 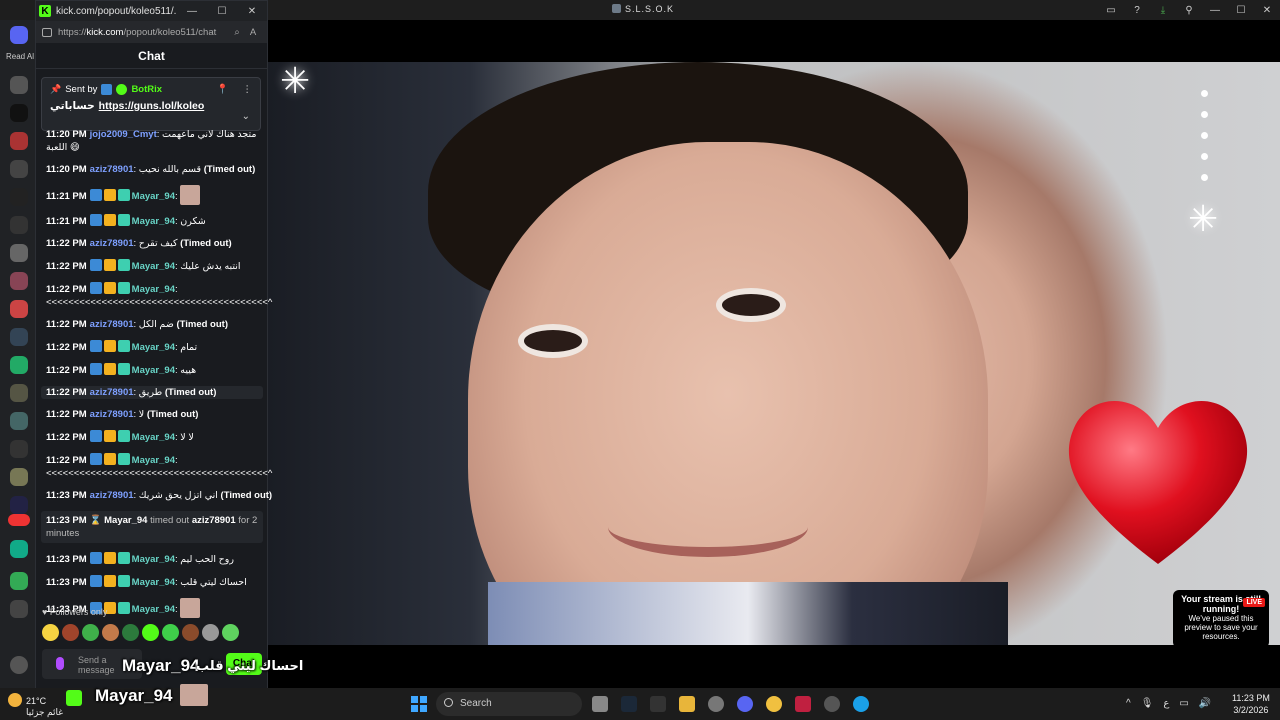 I want to click on user-avatar, so click(x=19, y=665).